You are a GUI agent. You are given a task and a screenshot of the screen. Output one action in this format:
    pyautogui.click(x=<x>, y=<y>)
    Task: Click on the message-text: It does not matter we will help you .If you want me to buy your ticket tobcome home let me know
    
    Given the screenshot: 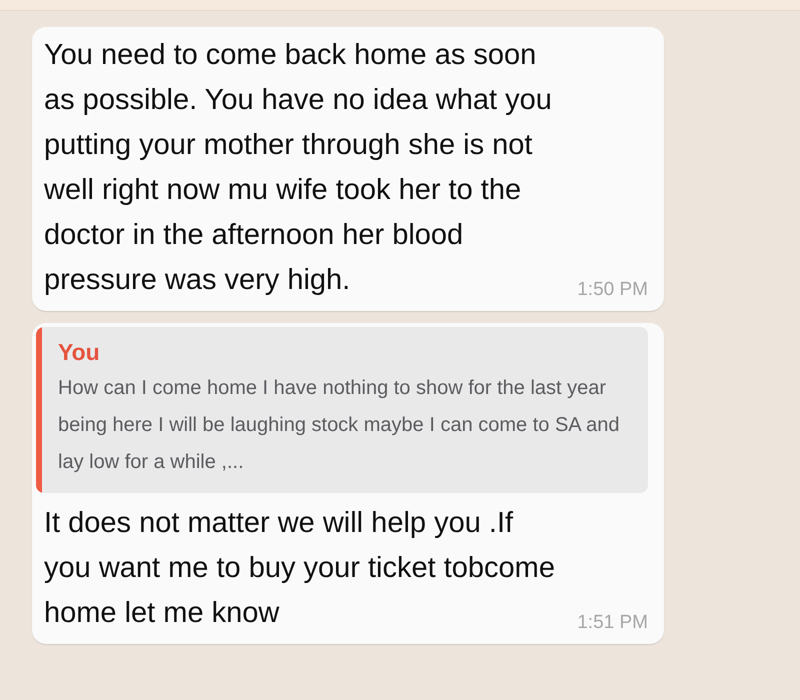 What is the action you would take?
    pyautogui.click(x=300, y=568)
    